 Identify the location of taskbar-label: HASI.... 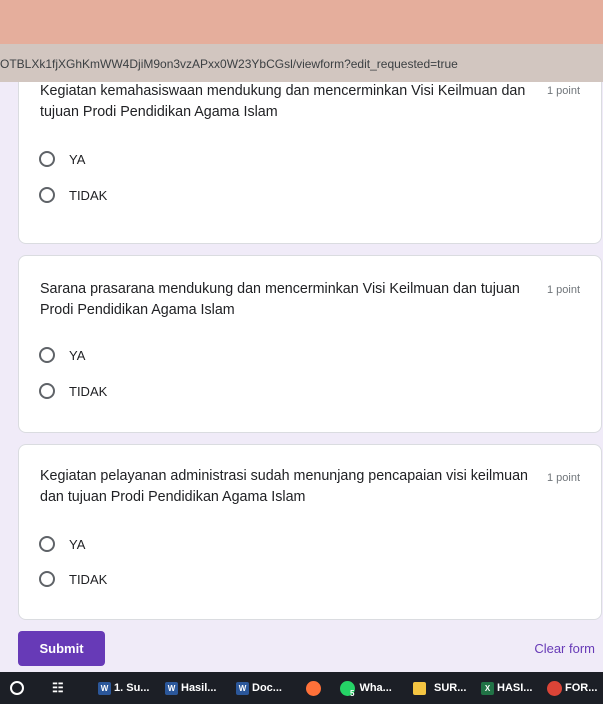
(515, 688).